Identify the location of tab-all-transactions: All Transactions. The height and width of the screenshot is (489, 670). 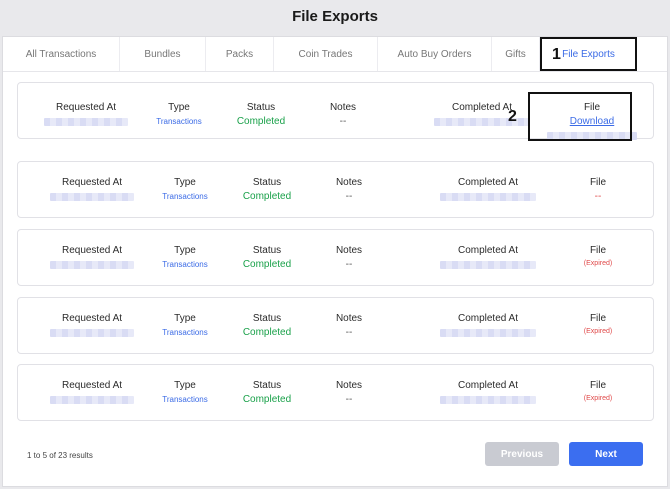
(61, 54).